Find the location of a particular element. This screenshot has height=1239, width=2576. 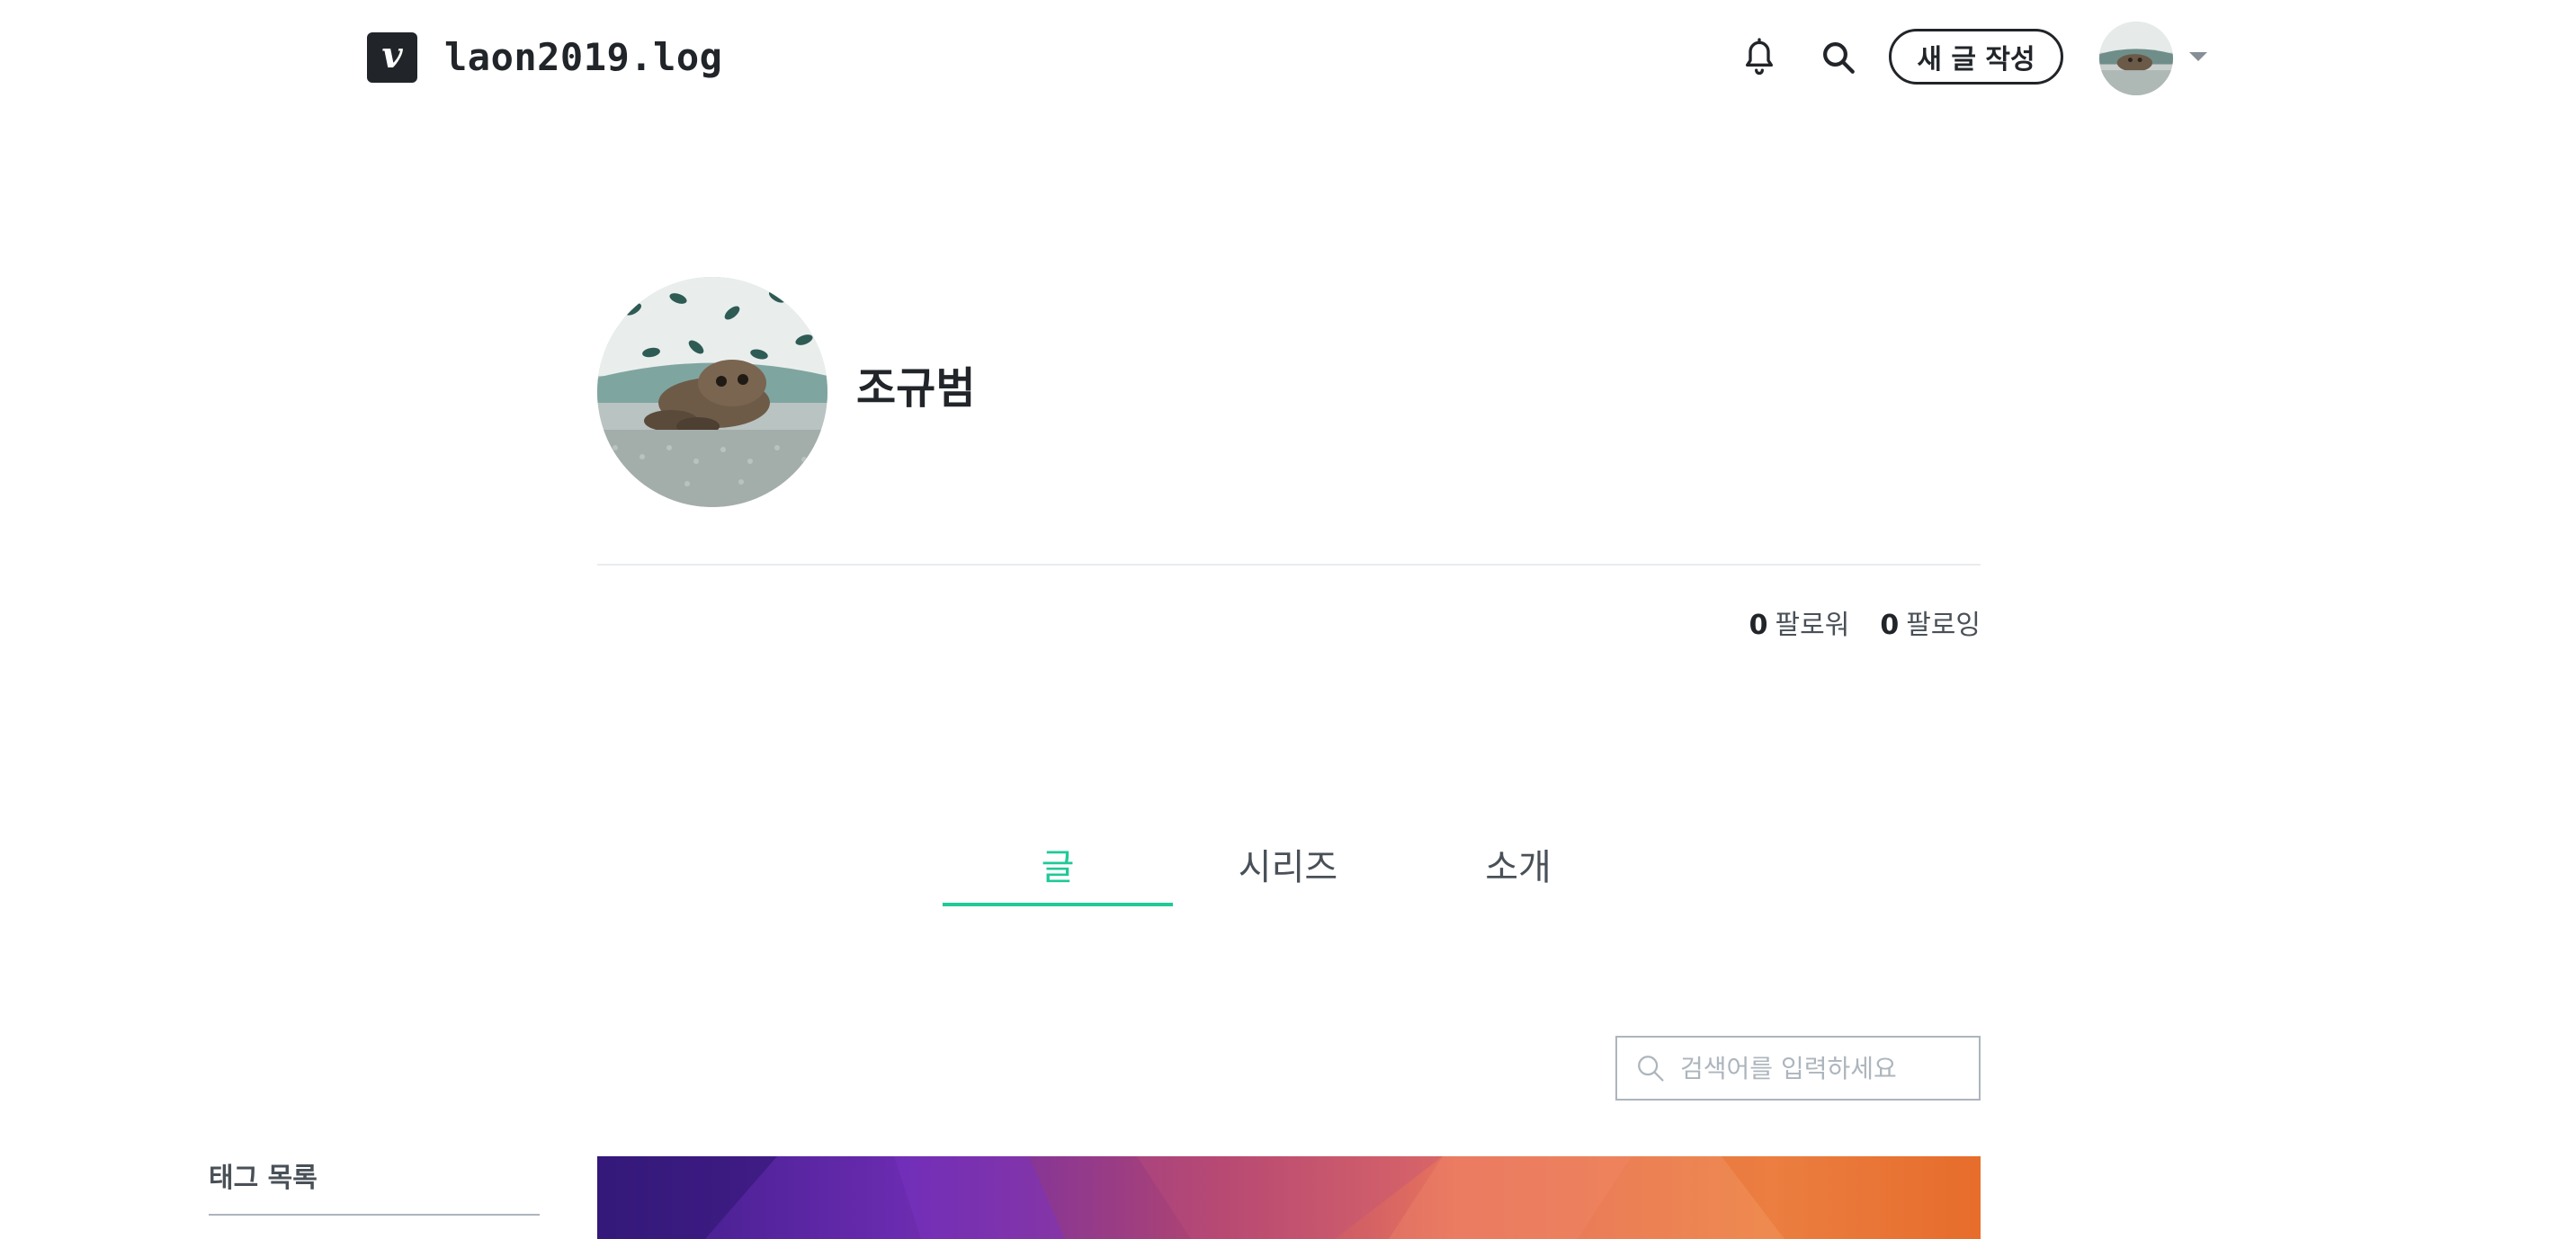

profile-divider is located at coordinates (1289, 565).